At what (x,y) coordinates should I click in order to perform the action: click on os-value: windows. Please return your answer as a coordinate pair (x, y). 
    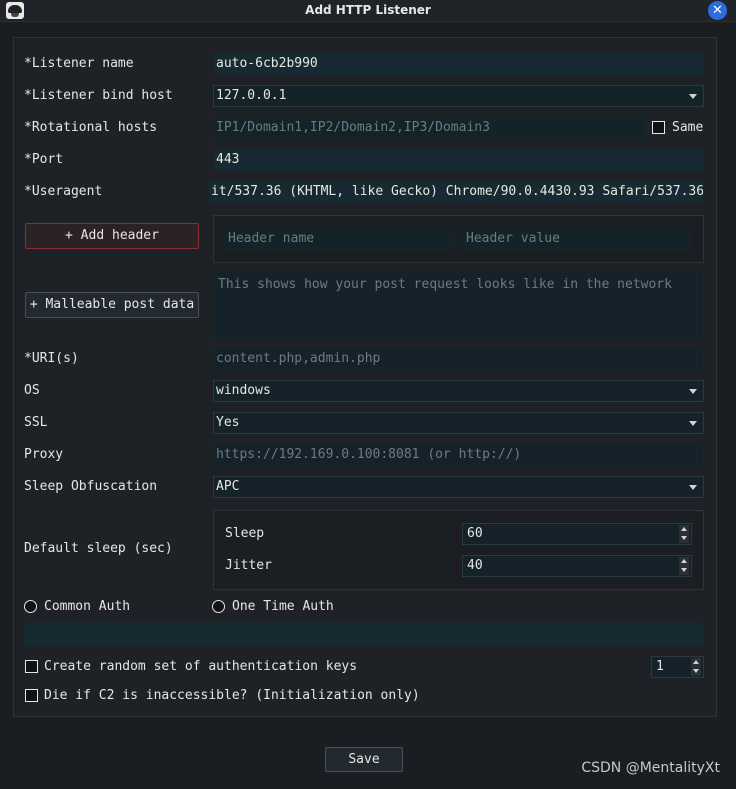
    Looking at the image, I should click on (243, 390).